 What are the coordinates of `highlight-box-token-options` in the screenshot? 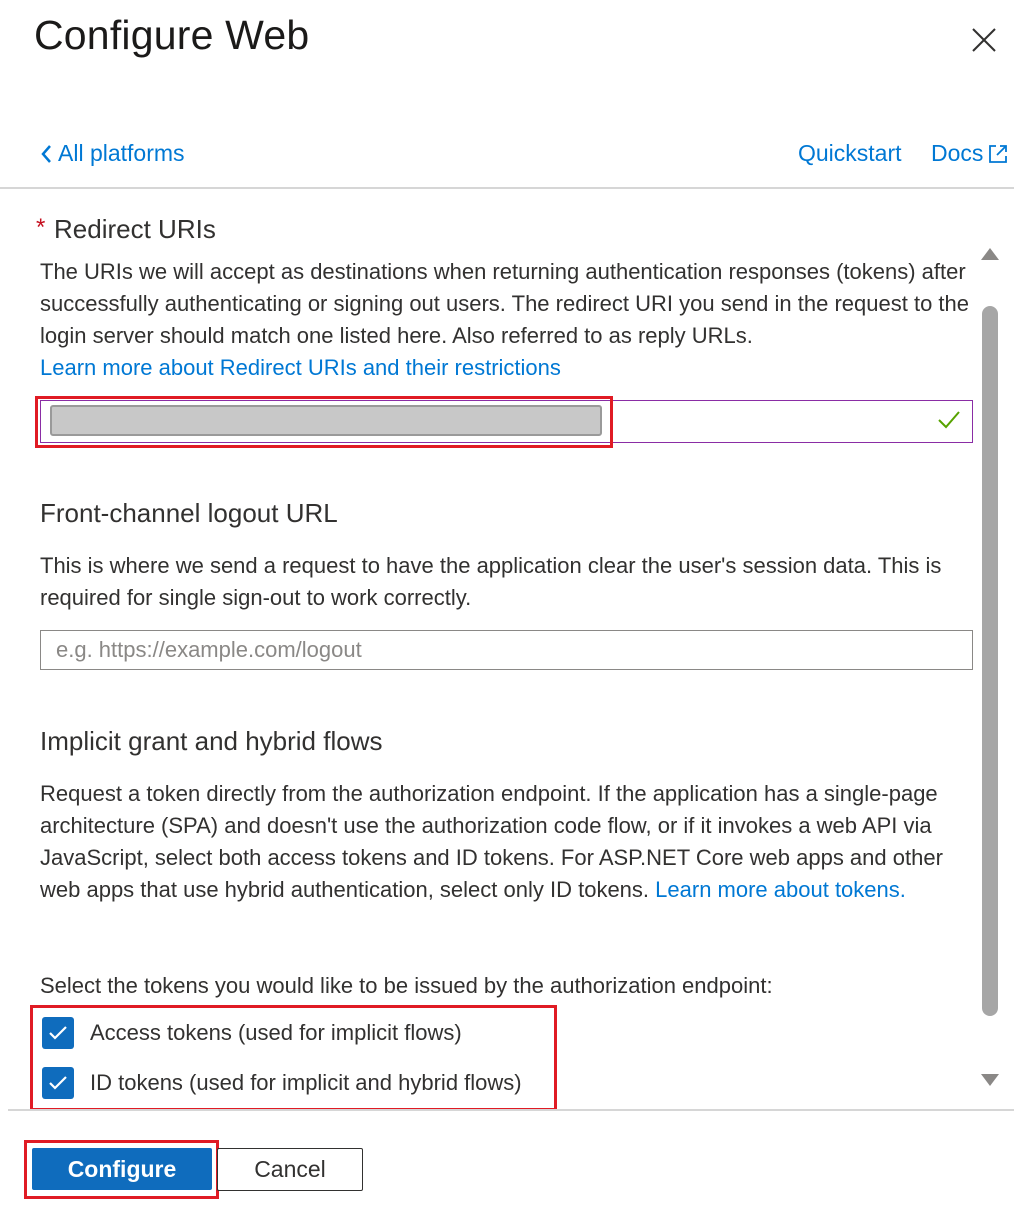 It's located at (293, 1058).